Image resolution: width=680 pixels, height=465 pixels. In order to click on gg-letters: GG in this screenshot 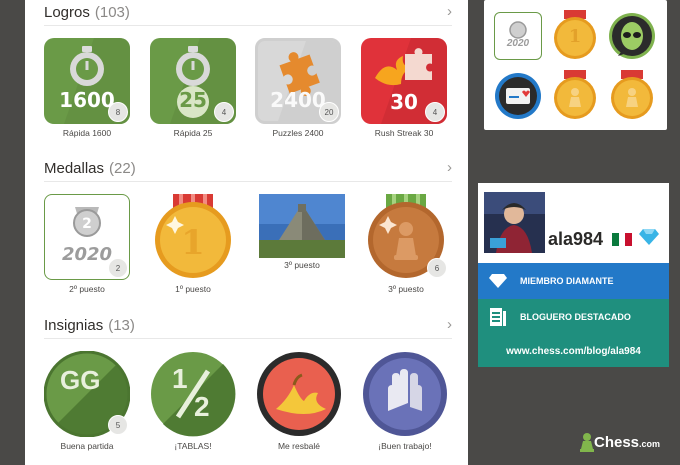, I will do `click(80, 380)`.